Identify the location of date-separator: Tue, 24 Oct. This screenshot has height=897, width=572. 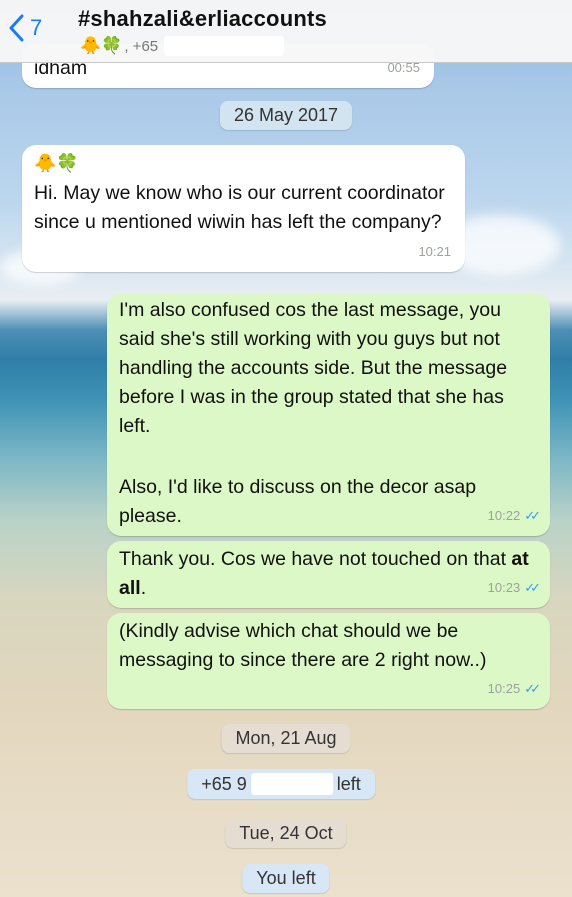
(286, 833).